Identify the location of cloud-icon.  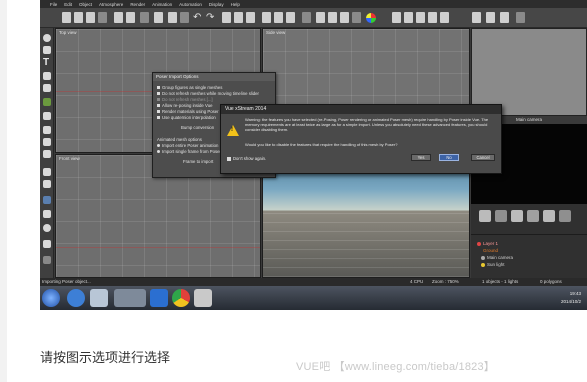
(47, 130).